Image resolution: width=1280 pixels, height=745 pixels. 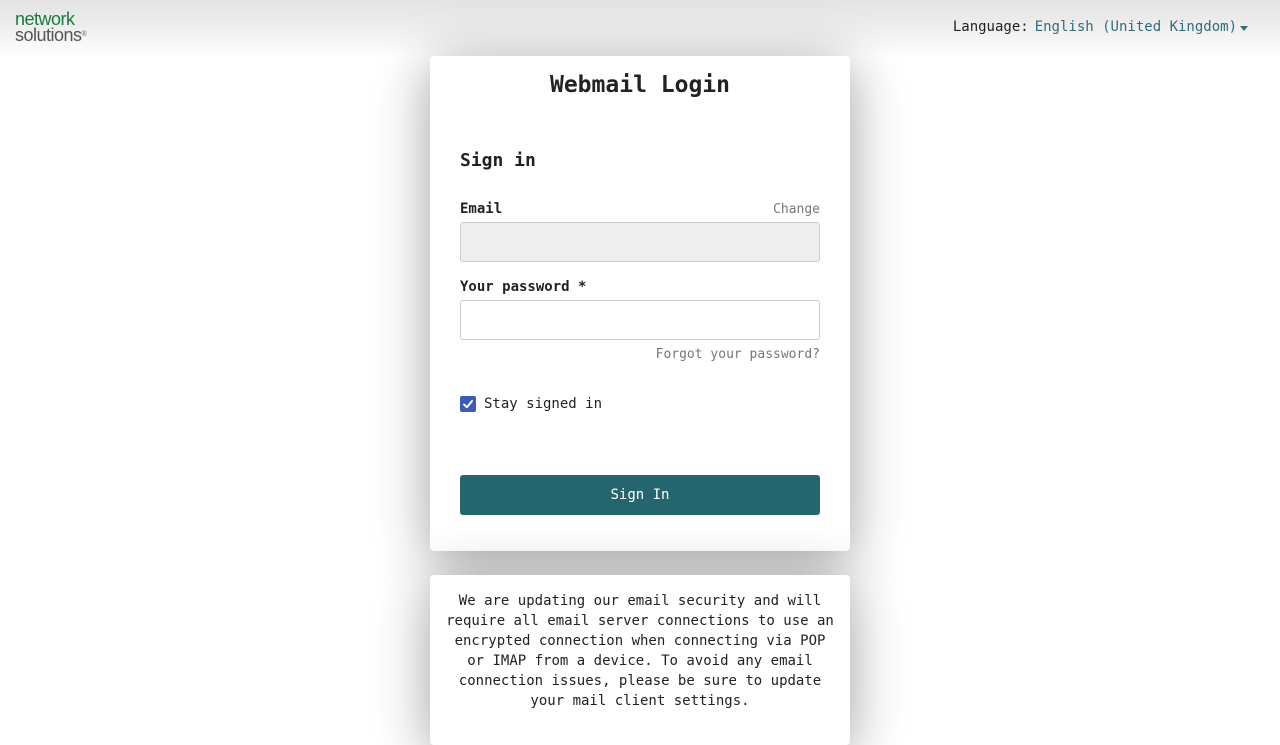 What do you see at coordinates (796, 209) in the screenshot?
I see `change-email-link: Change` at bounding box center [796, 209].